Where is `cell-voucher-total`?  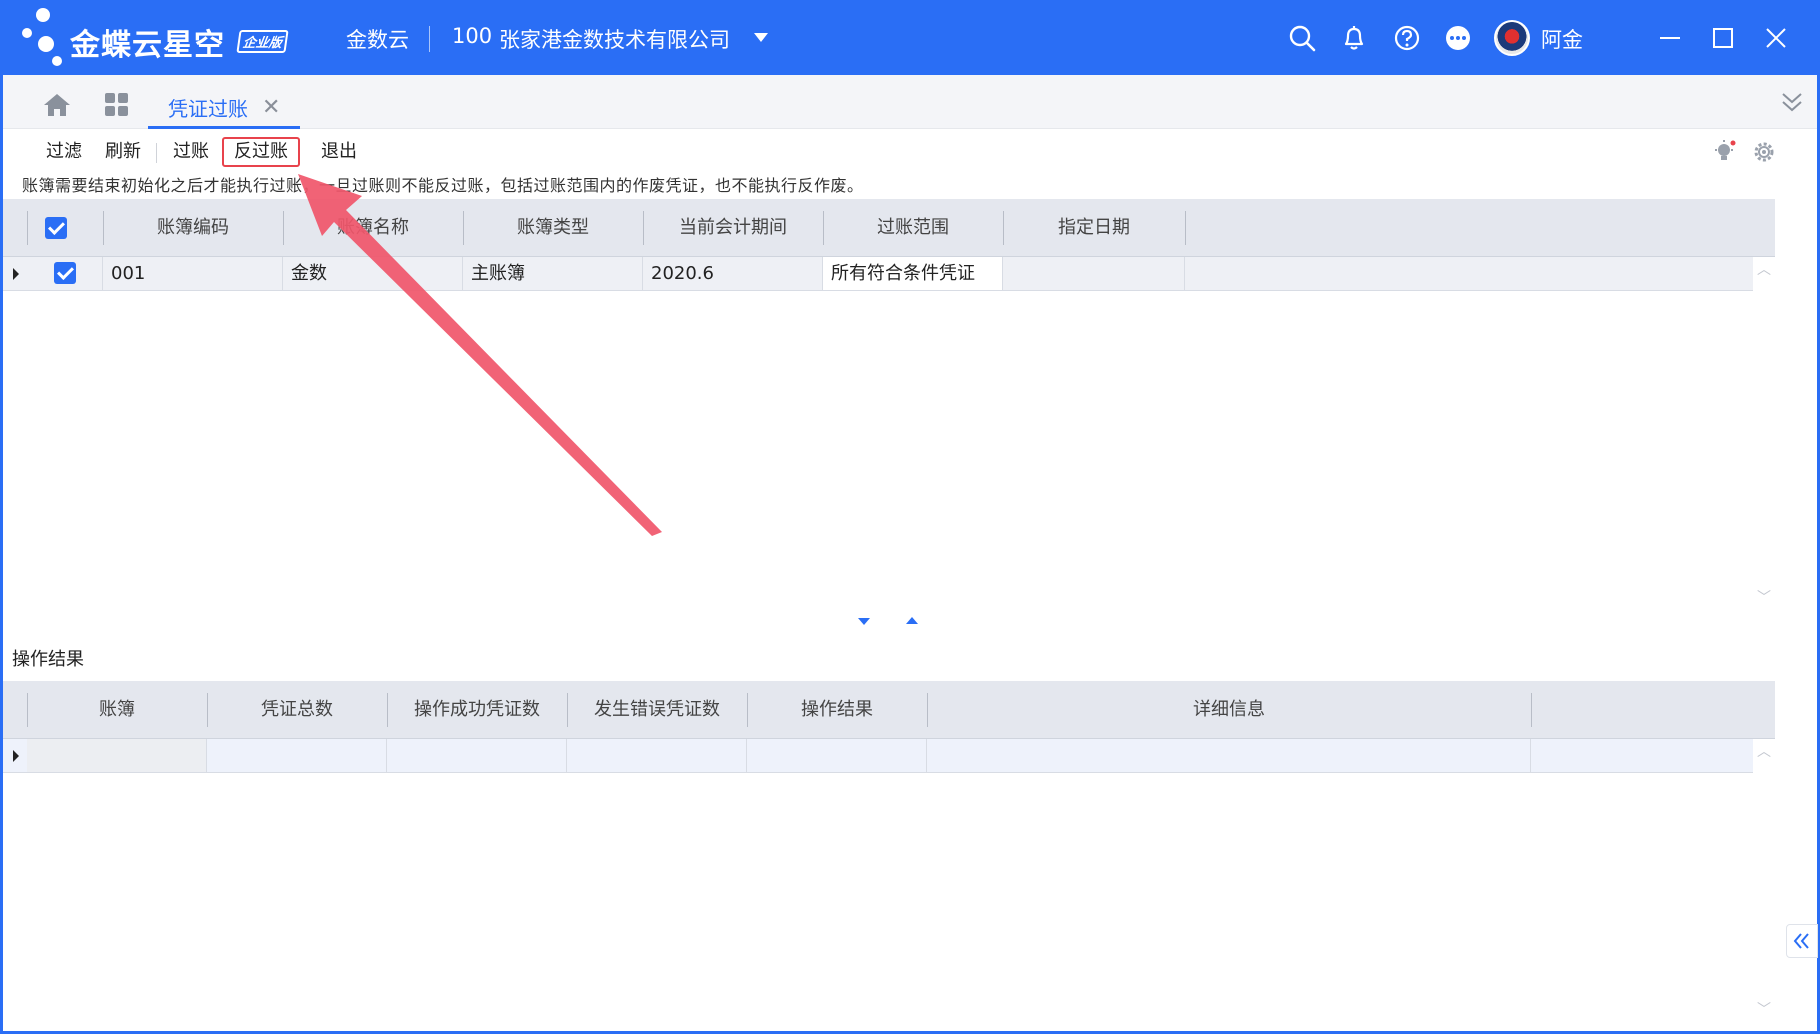
cell-voucher-total is located at coordinates (297, 755).